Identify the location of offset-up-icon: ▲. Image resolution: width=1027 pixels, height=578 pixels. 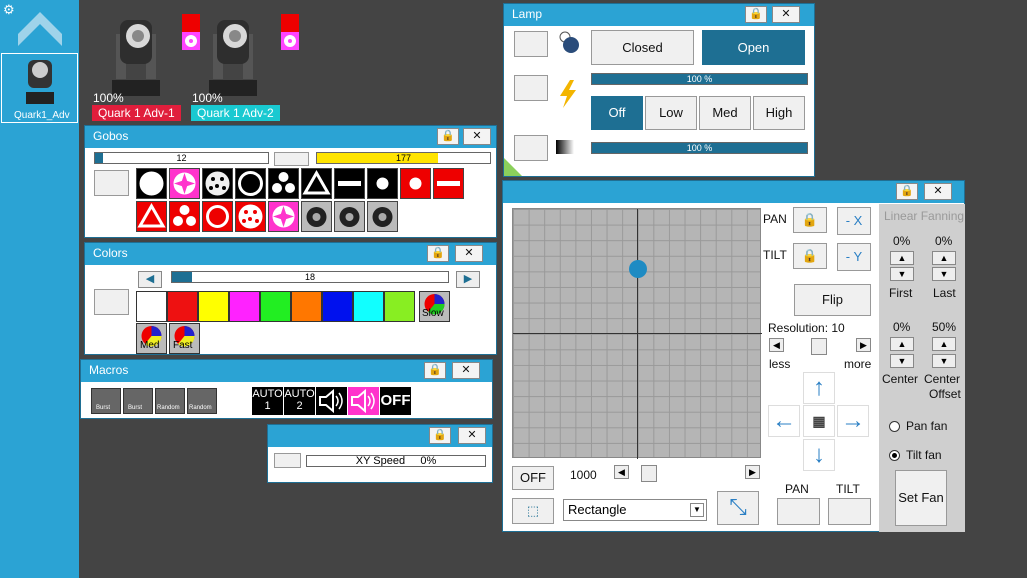
(944, 344).